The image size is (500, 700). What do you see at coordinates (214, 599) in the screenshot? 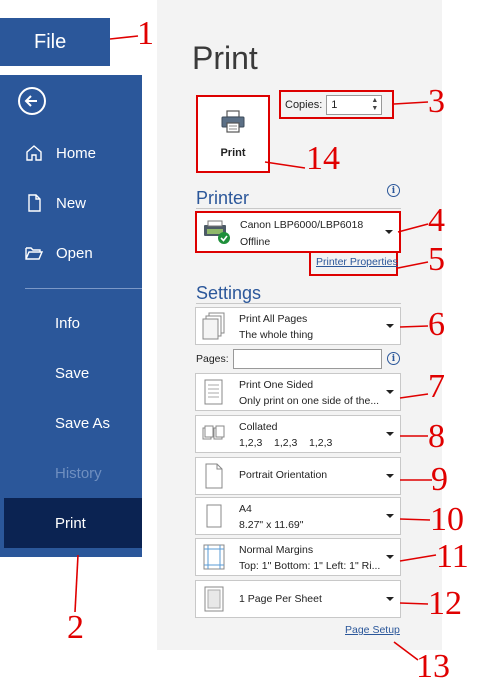
I see `pages-per-sheet-icon` at bounding box center [214, 599].